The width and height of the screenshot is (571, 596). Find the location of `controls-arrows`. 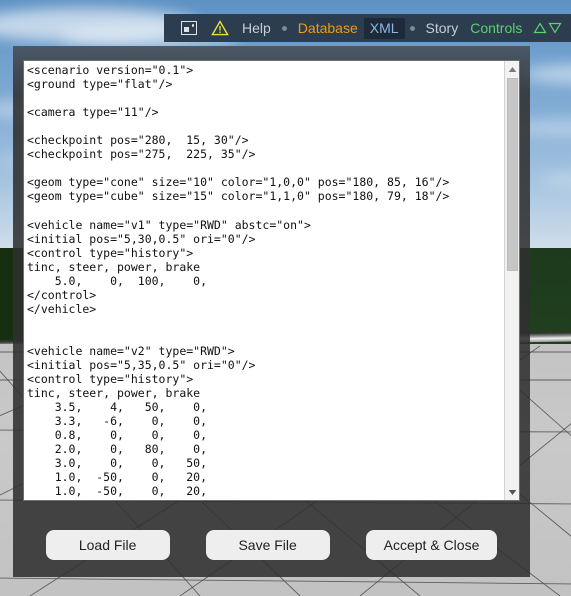

controls-arrows is located at coordinates (547, 28).